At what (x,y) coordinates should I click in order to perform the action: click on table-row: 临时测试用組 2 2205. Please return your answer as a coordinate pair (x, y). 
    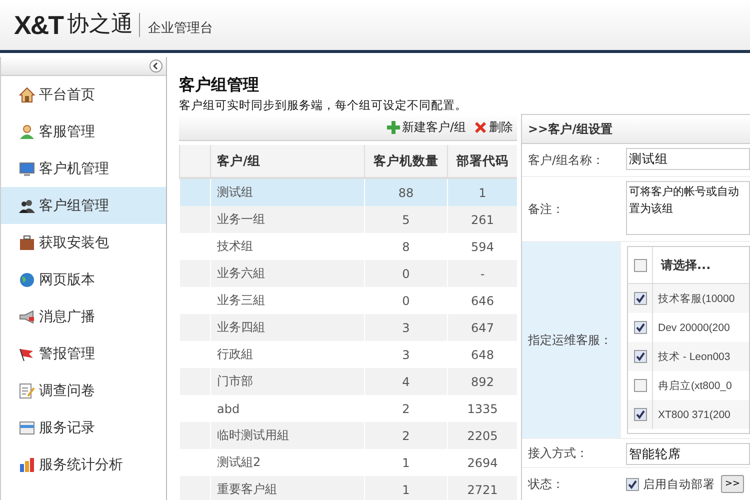
    Looking at the image, I should click on (348, 435).